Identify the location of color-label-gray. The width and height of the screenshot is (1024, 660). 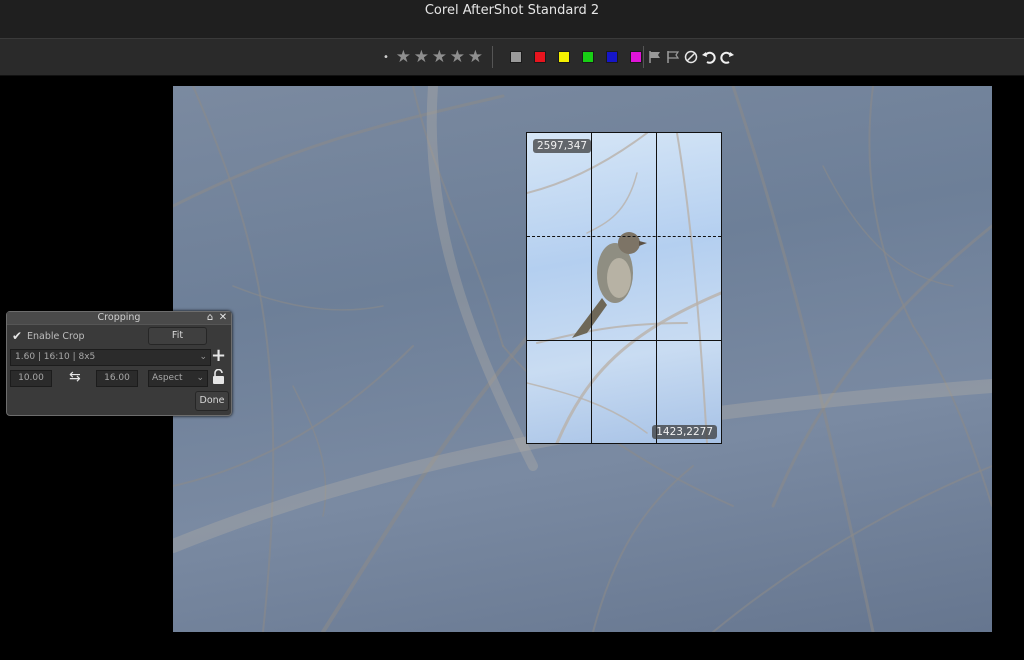
(516, 57).